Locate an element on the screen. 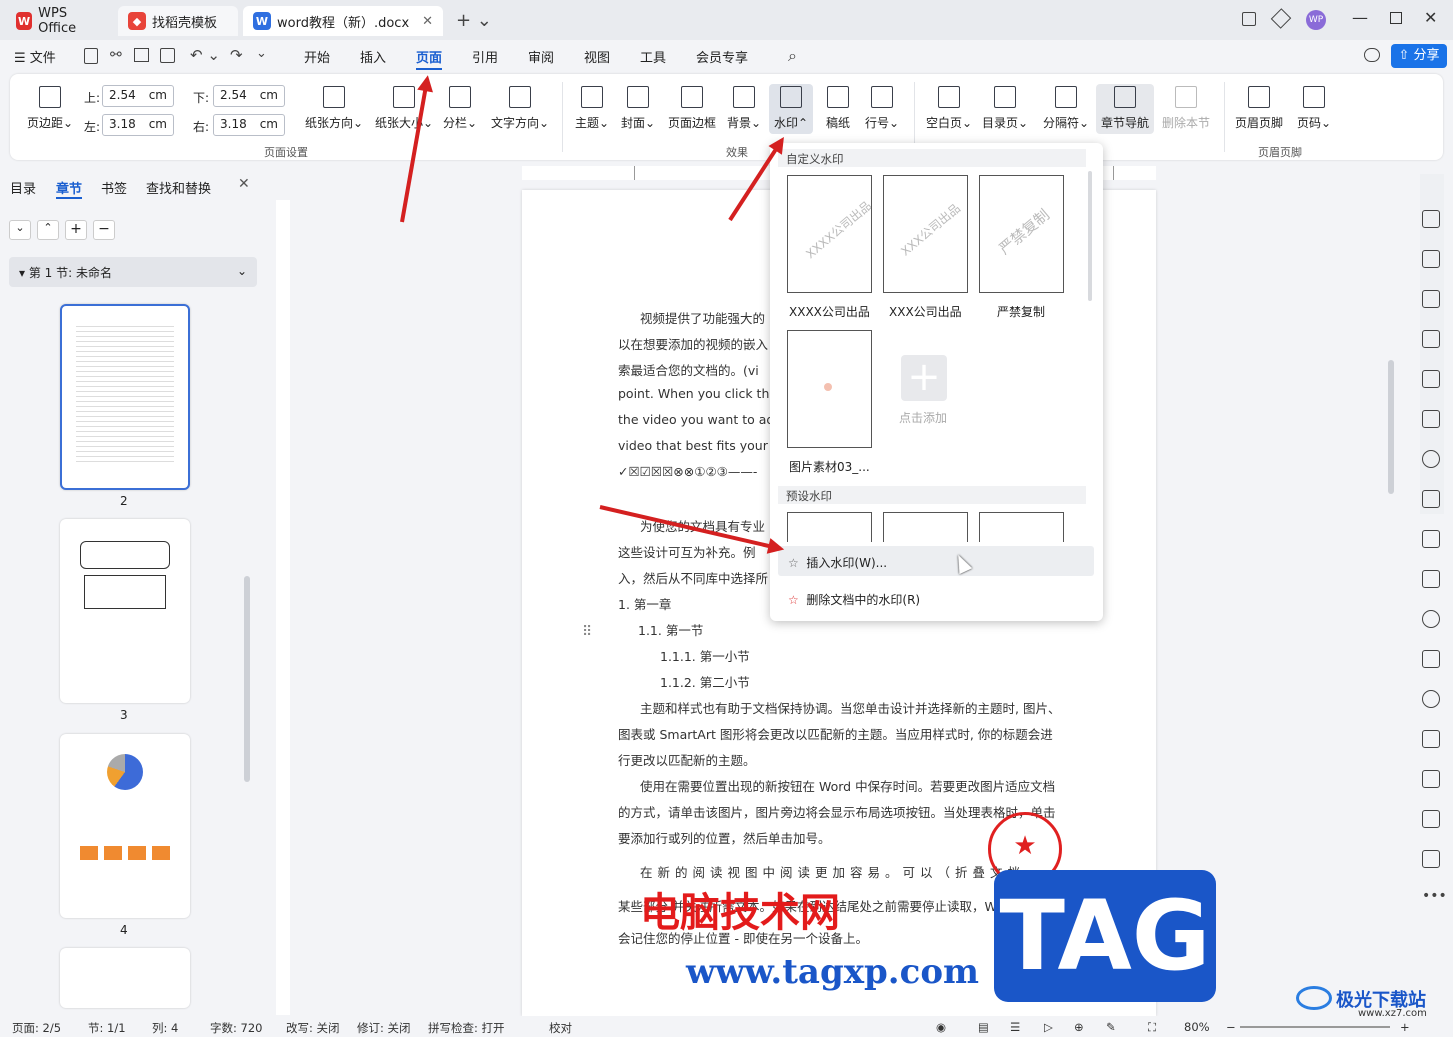 The image size is (1453, 1037). doc-tool-icon is located at coordinates (1431, 819).